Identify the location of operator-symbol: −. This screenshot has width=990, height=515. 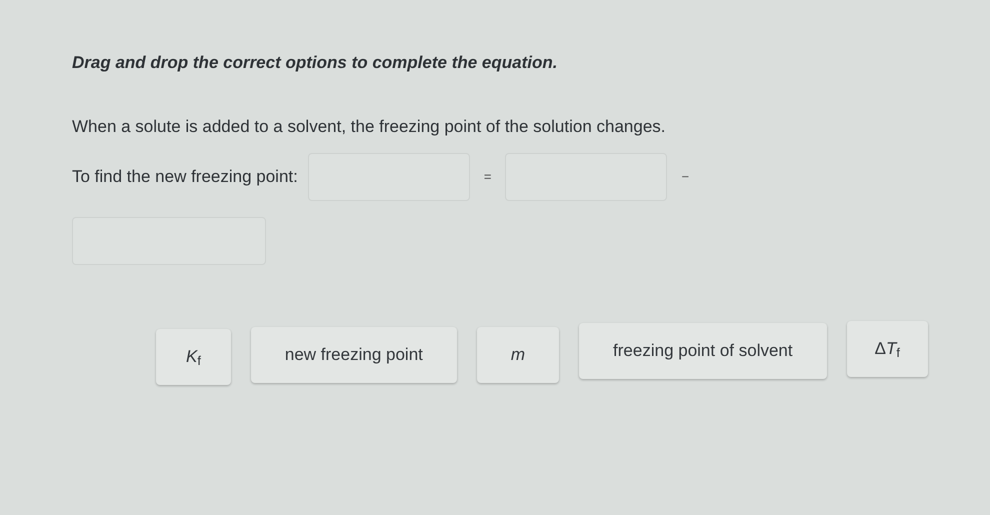
(685, 177).